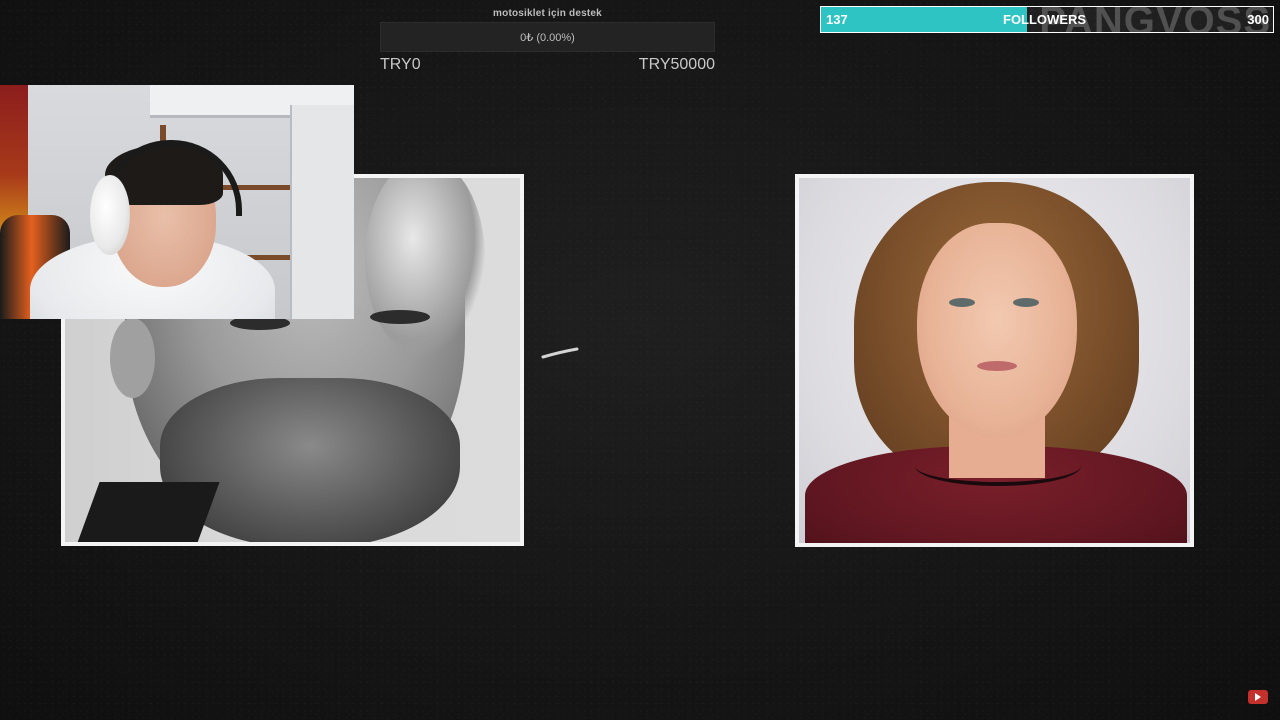 Image resolution: width=1280 pixels, height=720 pixels. What do you see at coordinates (400, 64) in the screenshot?
I see `donation-goal-min: TRY0` at bounding box center [400, 64].